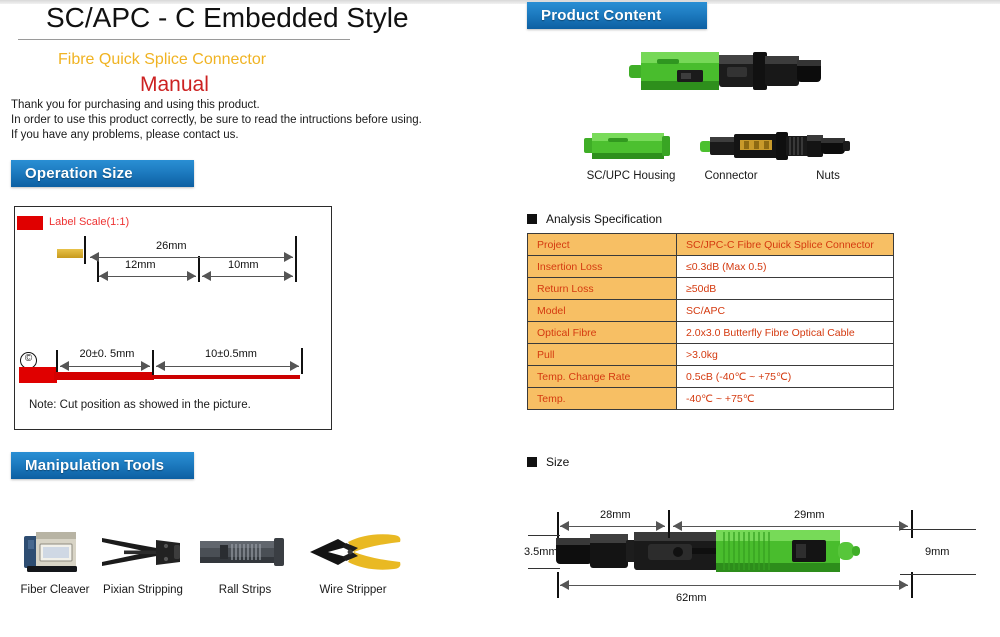 Image resolution: width=1000 pixels, height=637 pixels. I want to click on tool-label: Rall Strips, so click(245, 590).